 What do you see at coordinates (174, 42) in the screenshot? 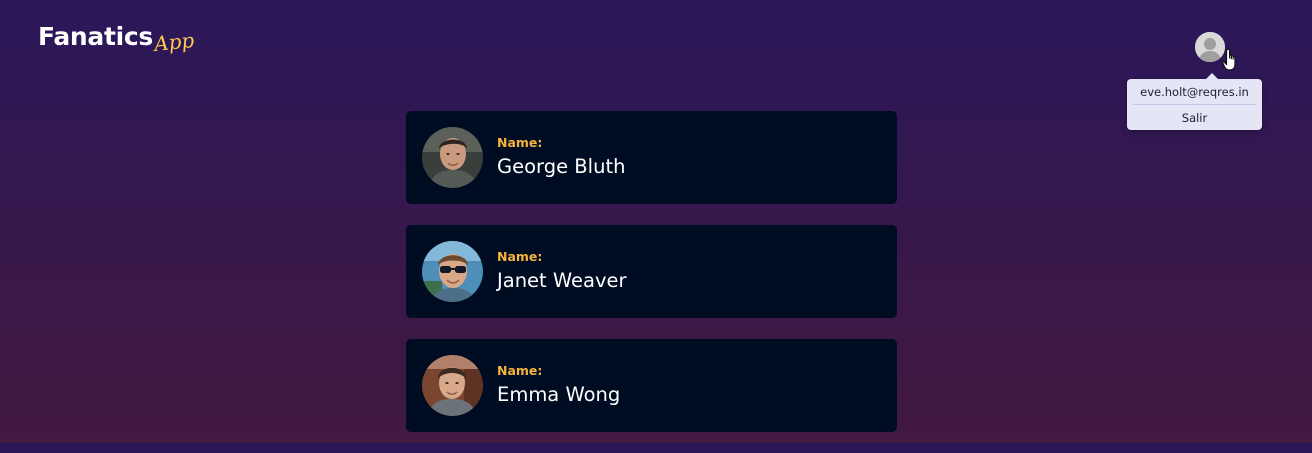
I see `logo-script: App` at bounding box center [174, 42].